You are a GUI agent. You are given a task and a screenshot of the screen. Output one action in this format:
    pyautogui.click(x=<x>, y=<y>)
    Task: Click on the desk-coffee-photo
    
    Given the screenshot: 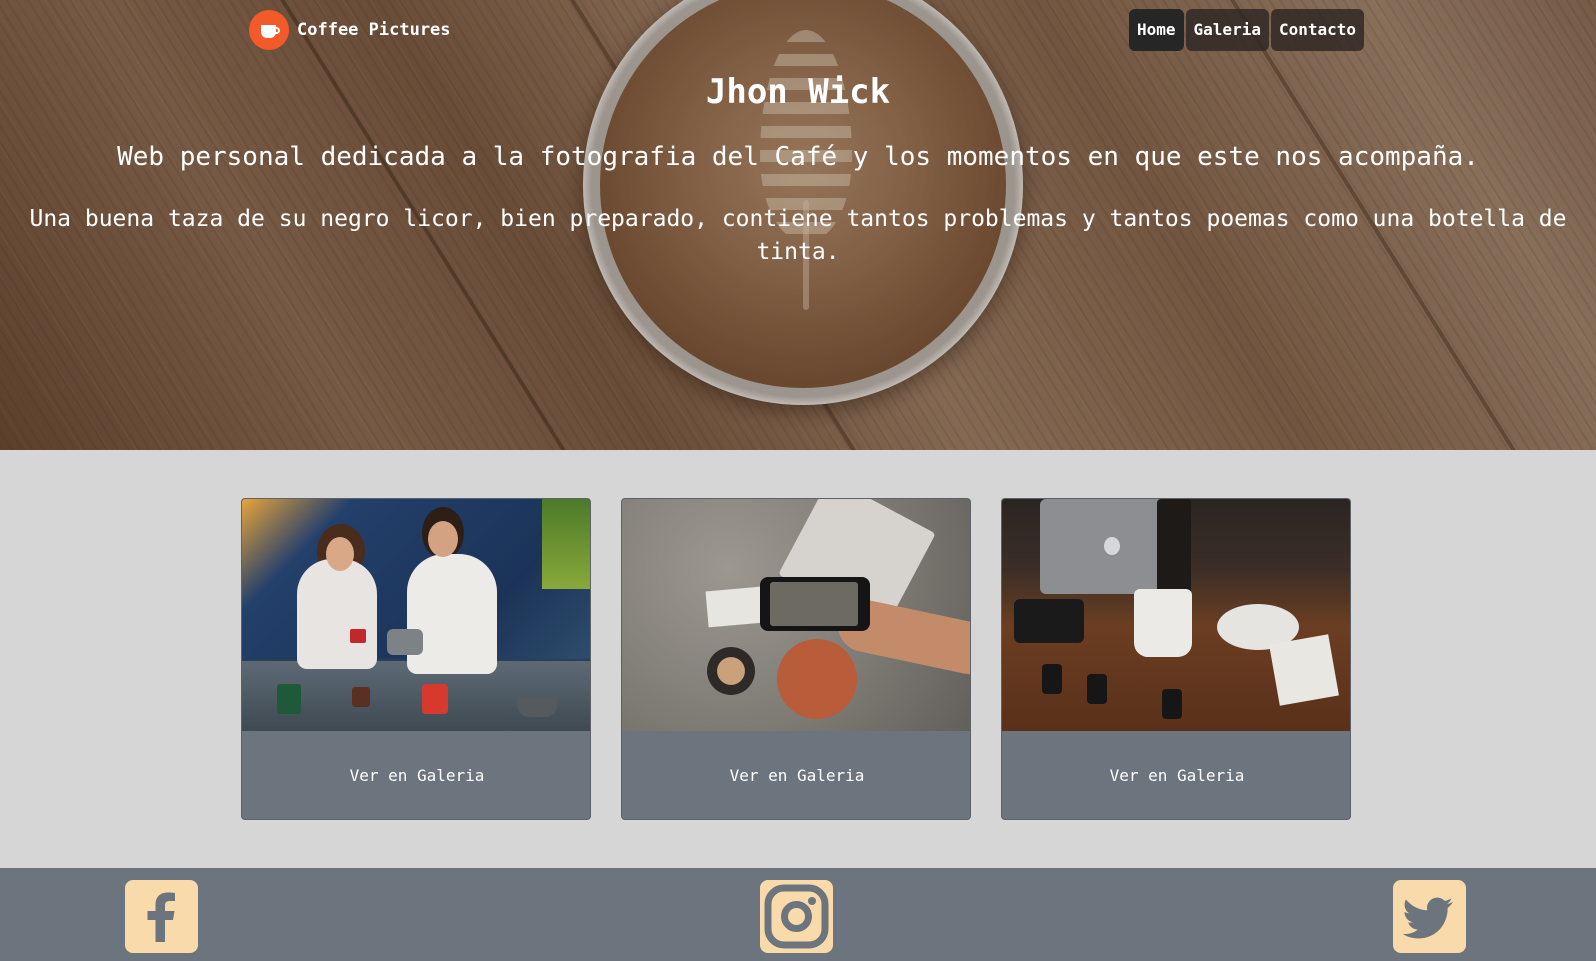 What is the action you would take?
    pyautogui.click(x=1176, y=615)
    